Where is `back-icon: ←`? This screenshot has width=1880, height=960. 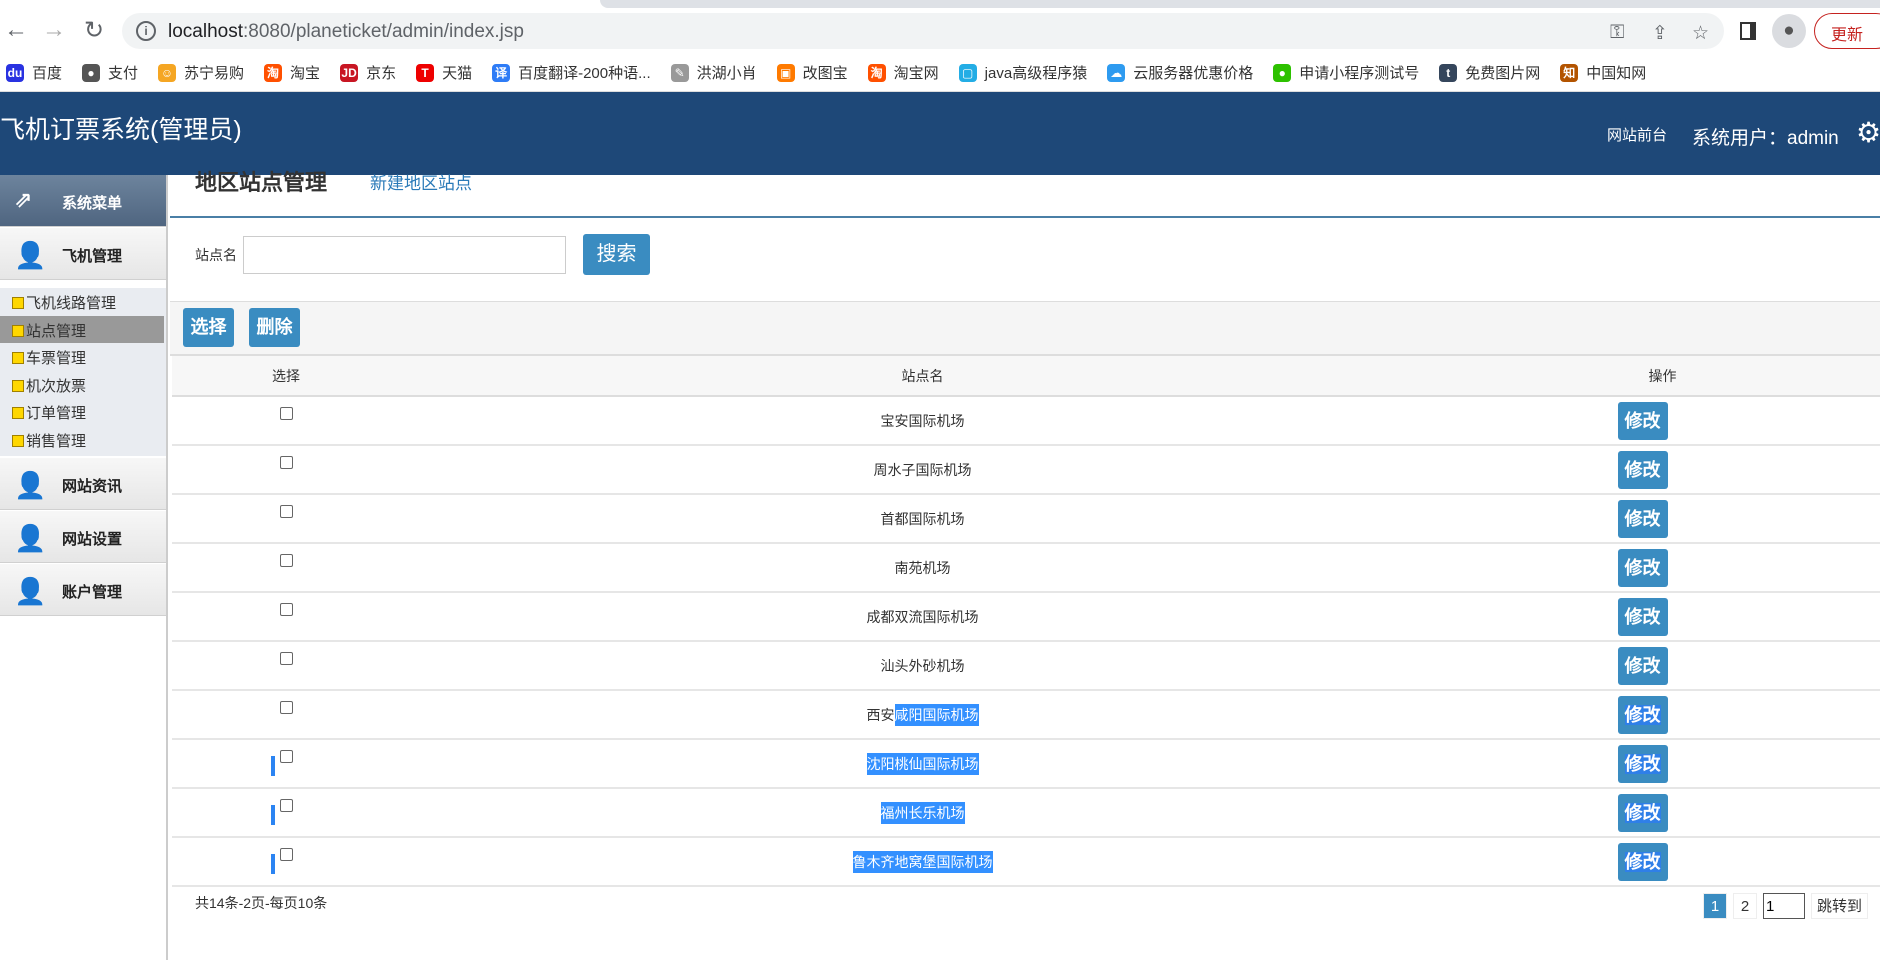 back-icon: ← is located at coordinates (16, 30).